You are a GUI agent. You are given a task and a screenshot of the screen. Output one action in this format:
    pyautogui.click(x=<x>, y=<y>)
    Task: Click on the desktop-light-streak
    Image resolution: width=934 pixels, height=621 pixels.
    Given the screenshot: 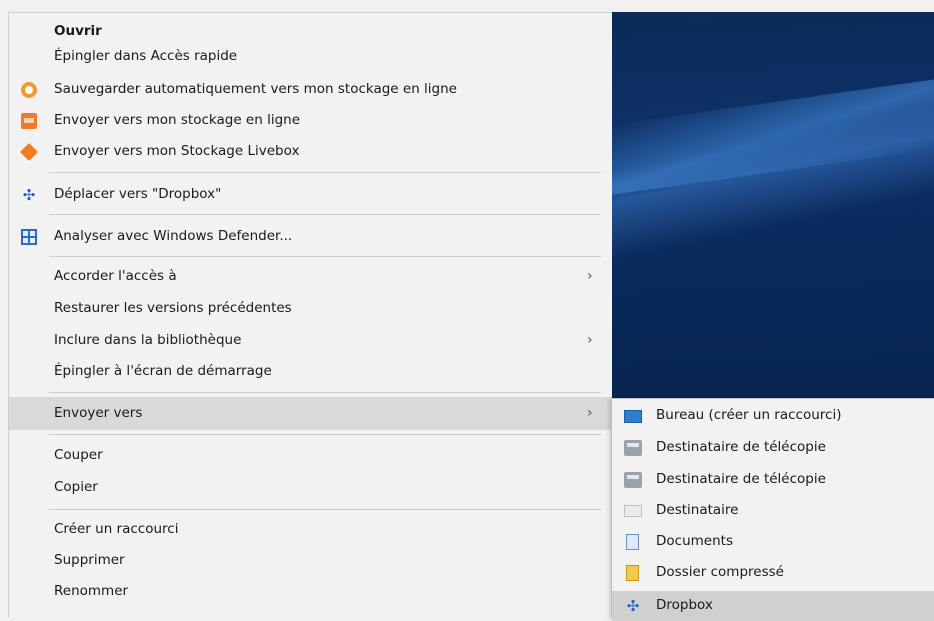 What is the action you would take?
    pyautogui.click(x=773, y=137)
    